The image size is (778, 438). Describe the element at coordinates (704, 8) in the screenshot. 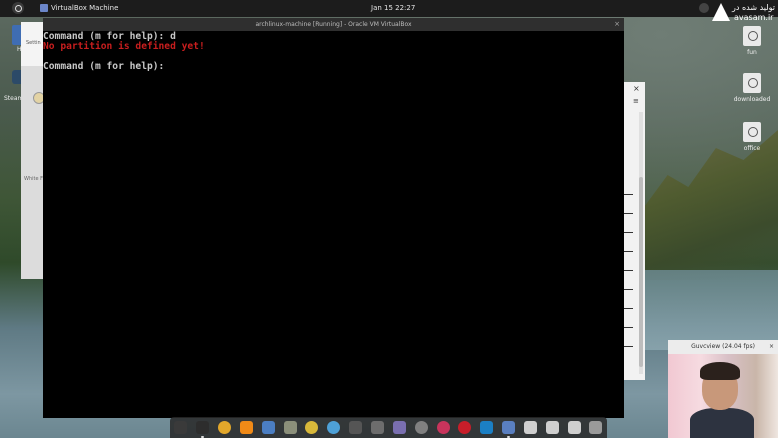

I see `system-tray-icon` at that location.